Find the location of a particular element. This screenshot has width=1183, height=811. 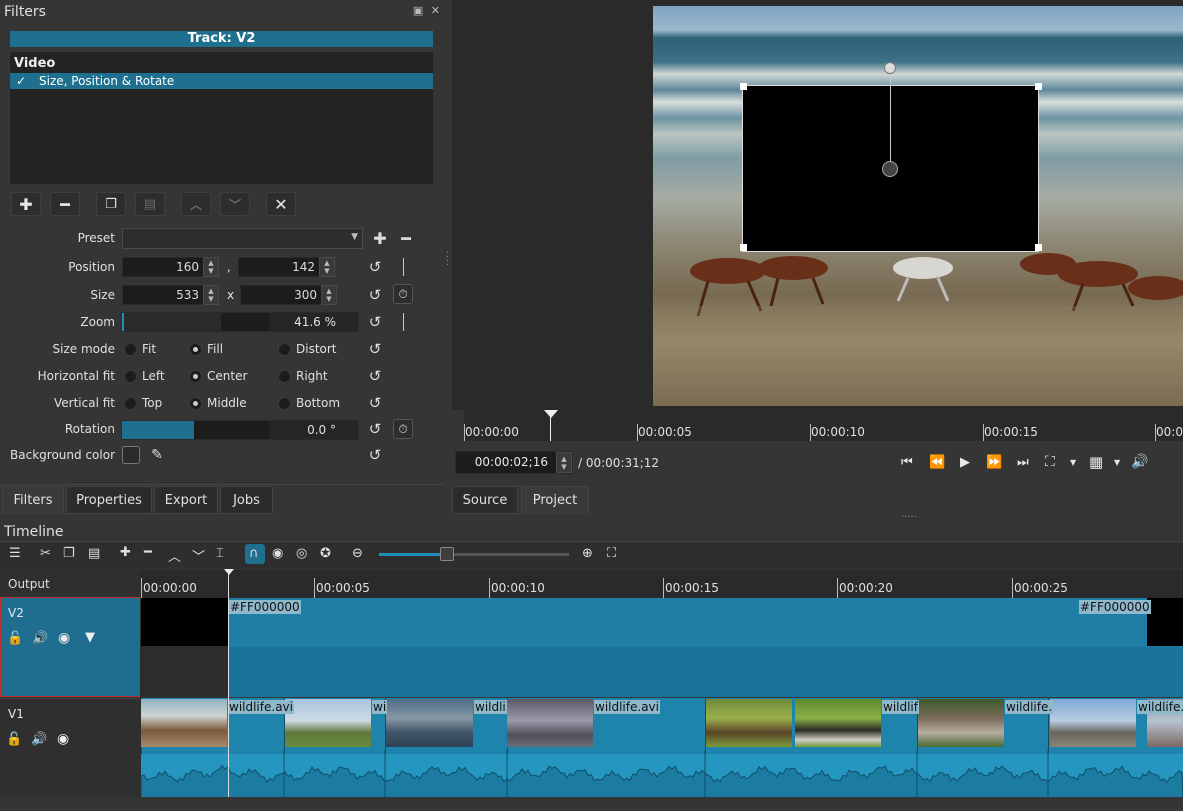

size-mode-radio-fill is located at coordinates (195, 349).